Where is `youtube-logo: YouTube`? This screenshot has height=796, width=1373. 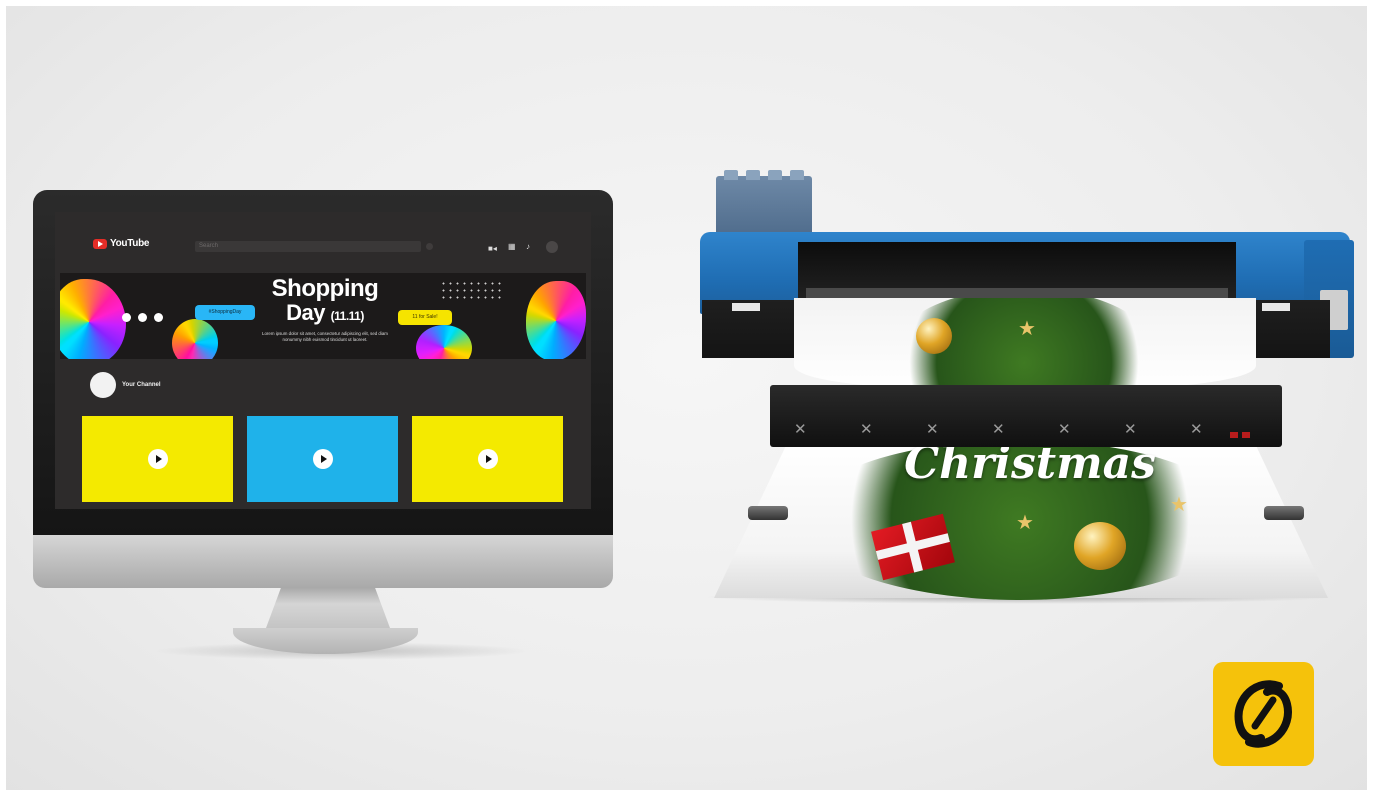 youtube-logo: YouTube is located at coordinates (121, 243).